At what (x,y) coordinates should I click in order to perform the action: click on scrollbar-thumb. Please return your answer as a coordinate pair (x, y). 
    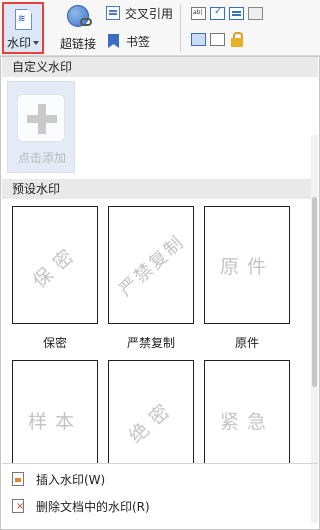
    Looking at the image, I should click on (314, 292).